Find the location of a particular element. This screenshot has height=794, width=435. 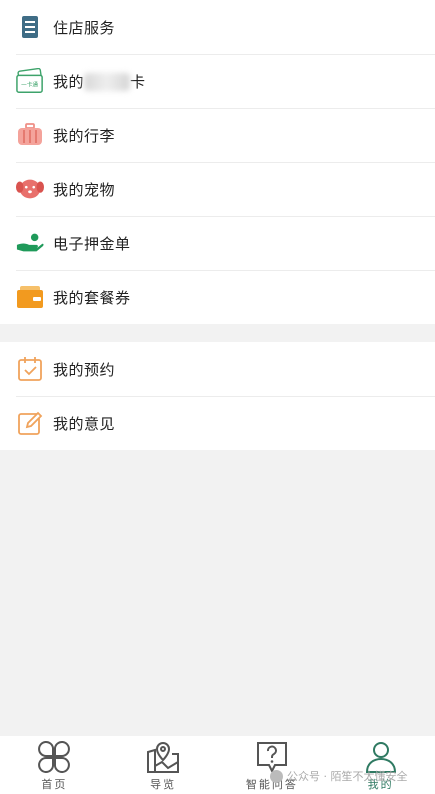

menu-item-label: 我的套餐券 is located at coordinates (92, 297).